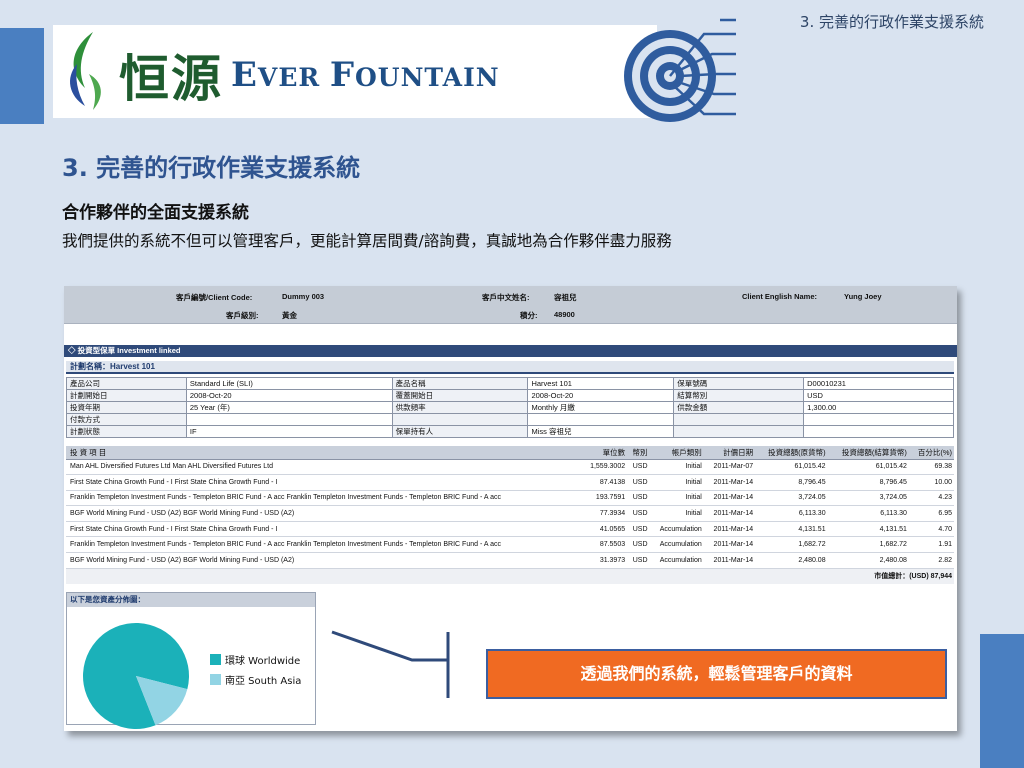 This screenshot has height=768, width=1024. What do you see at coordinates (191, 660) in the screenshot?
I see `asset-distribution-panel: 以下是您資產分佈圖： 環球 Worldwide 南亞 South Asia` at bounding box center [191, 660].